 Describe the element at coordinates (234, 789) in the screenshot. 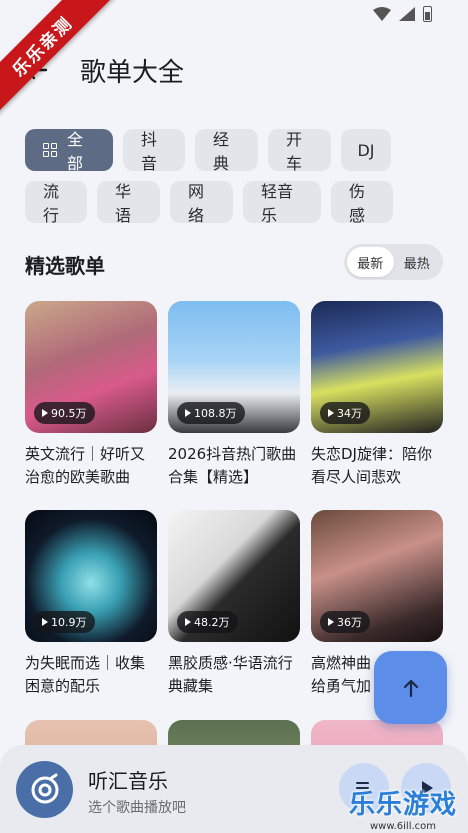

I see `mini-player: 听汇音乐 选个歌曲播放吧 乐乐游戏 www.6ill.com` at that location.